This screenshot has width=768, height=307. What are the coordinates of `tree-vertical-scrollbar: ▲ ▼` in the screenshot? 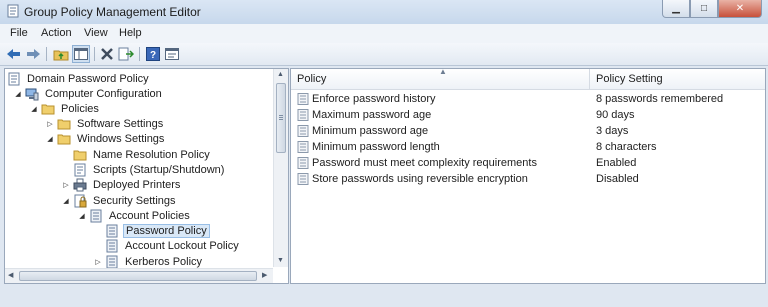 It's located at (280, 168).